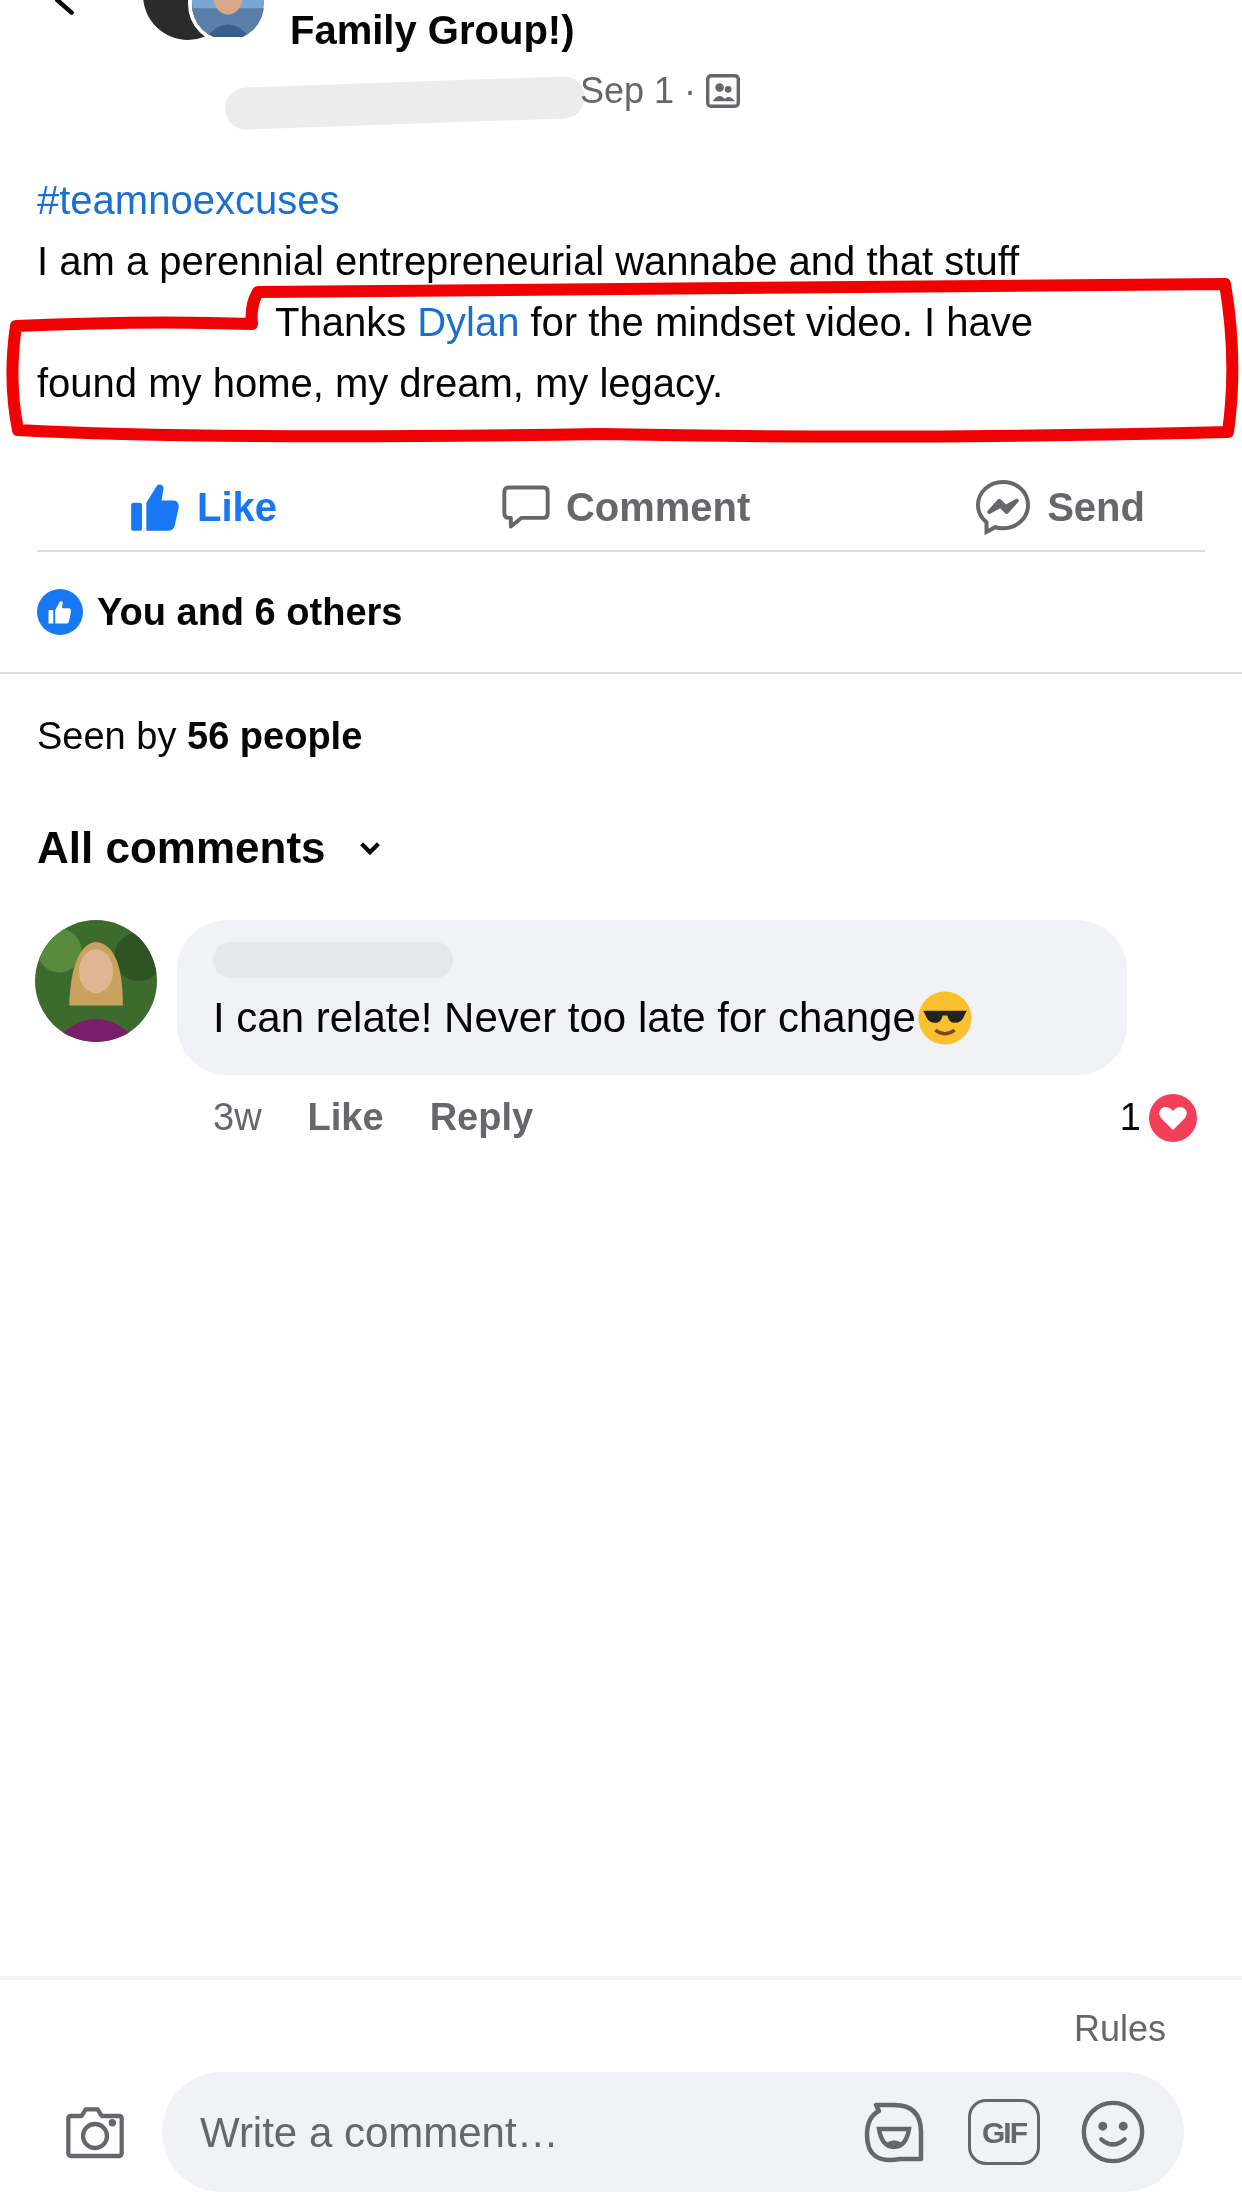 The width and height of the screenshot is (1242, 2208). Describe the element at coordinates (202, 507) in the screenshot. I see `like-button: Like` at that location.